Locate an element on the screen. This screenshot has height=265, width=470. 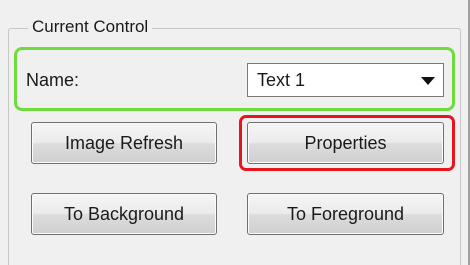
groupbox-title: Current Control is located at coordinates (90, 27).